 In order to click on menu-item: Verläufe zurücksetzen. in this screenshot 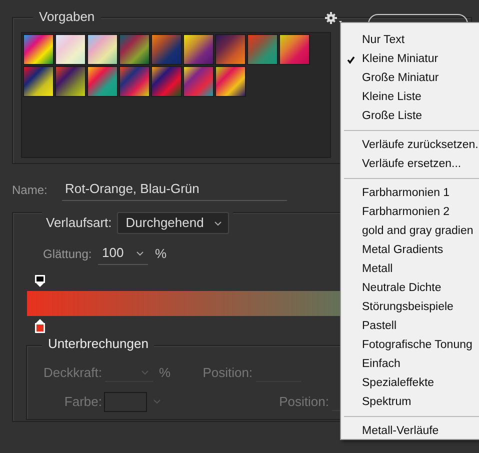, I will do `click(410, 145)`.